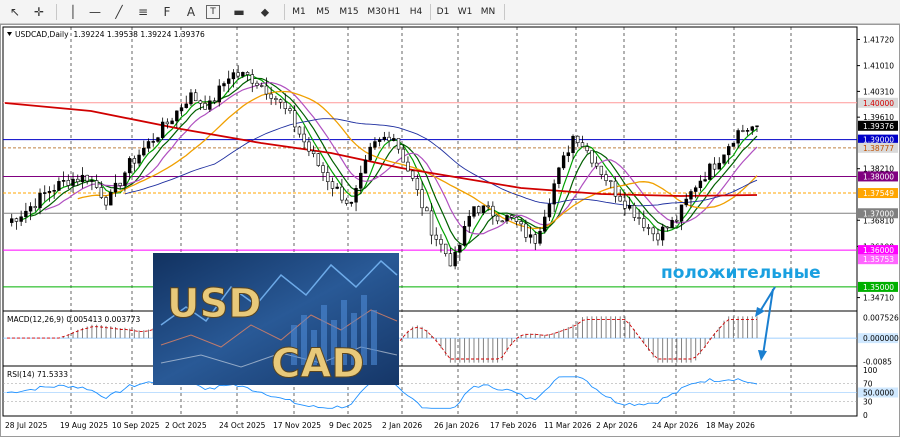 The height and width of the screenshot is (437, 900). What do you see at coordinates (265, 12) in the screenshot?
I see `shapes-icon: ⬥` at bounding box center [265, 12].